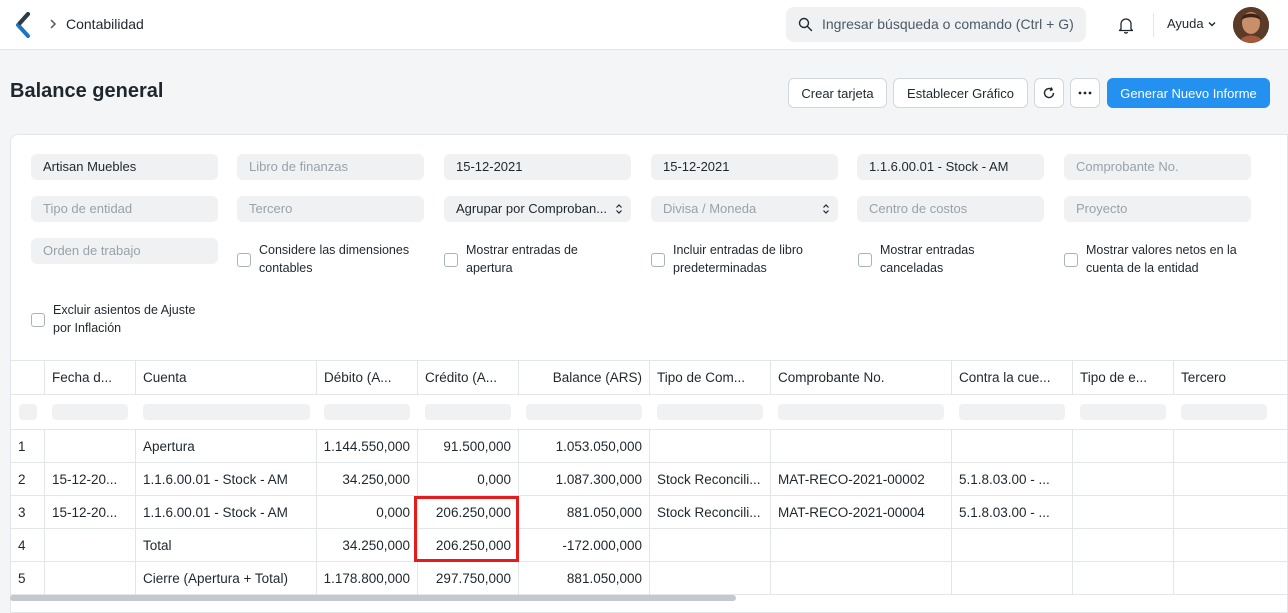 This screenshot has height=613, width=1288. I want to click on more-actions-button, so click(1085, 93).